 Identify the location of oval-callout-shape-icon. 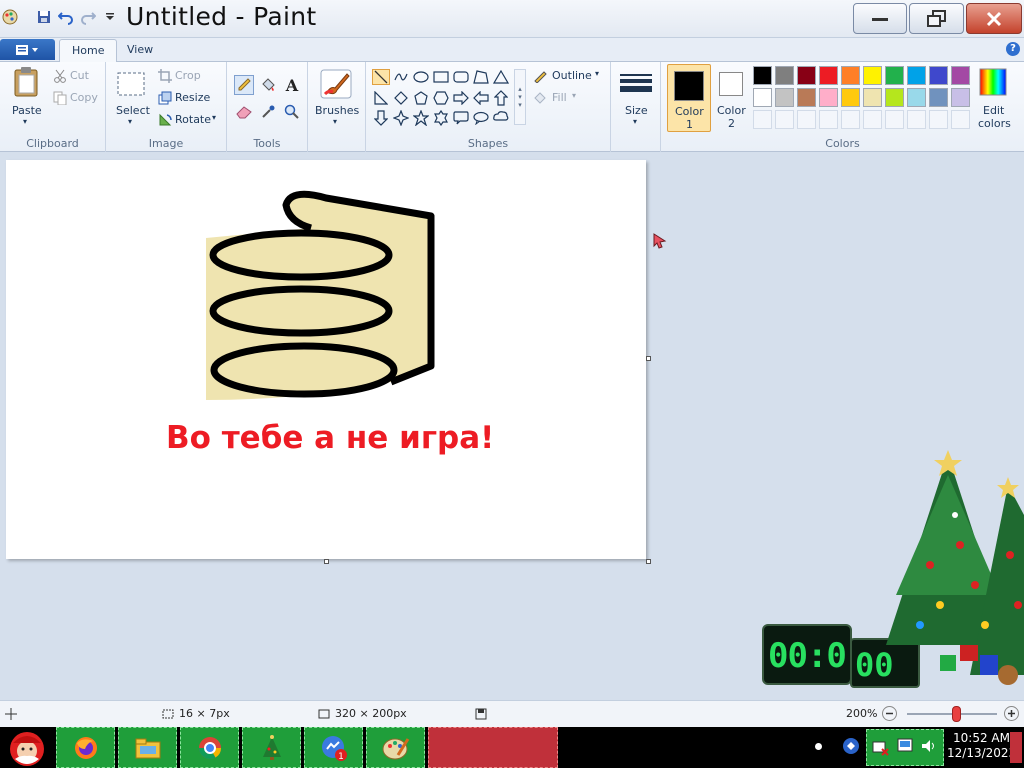
(481, 118).